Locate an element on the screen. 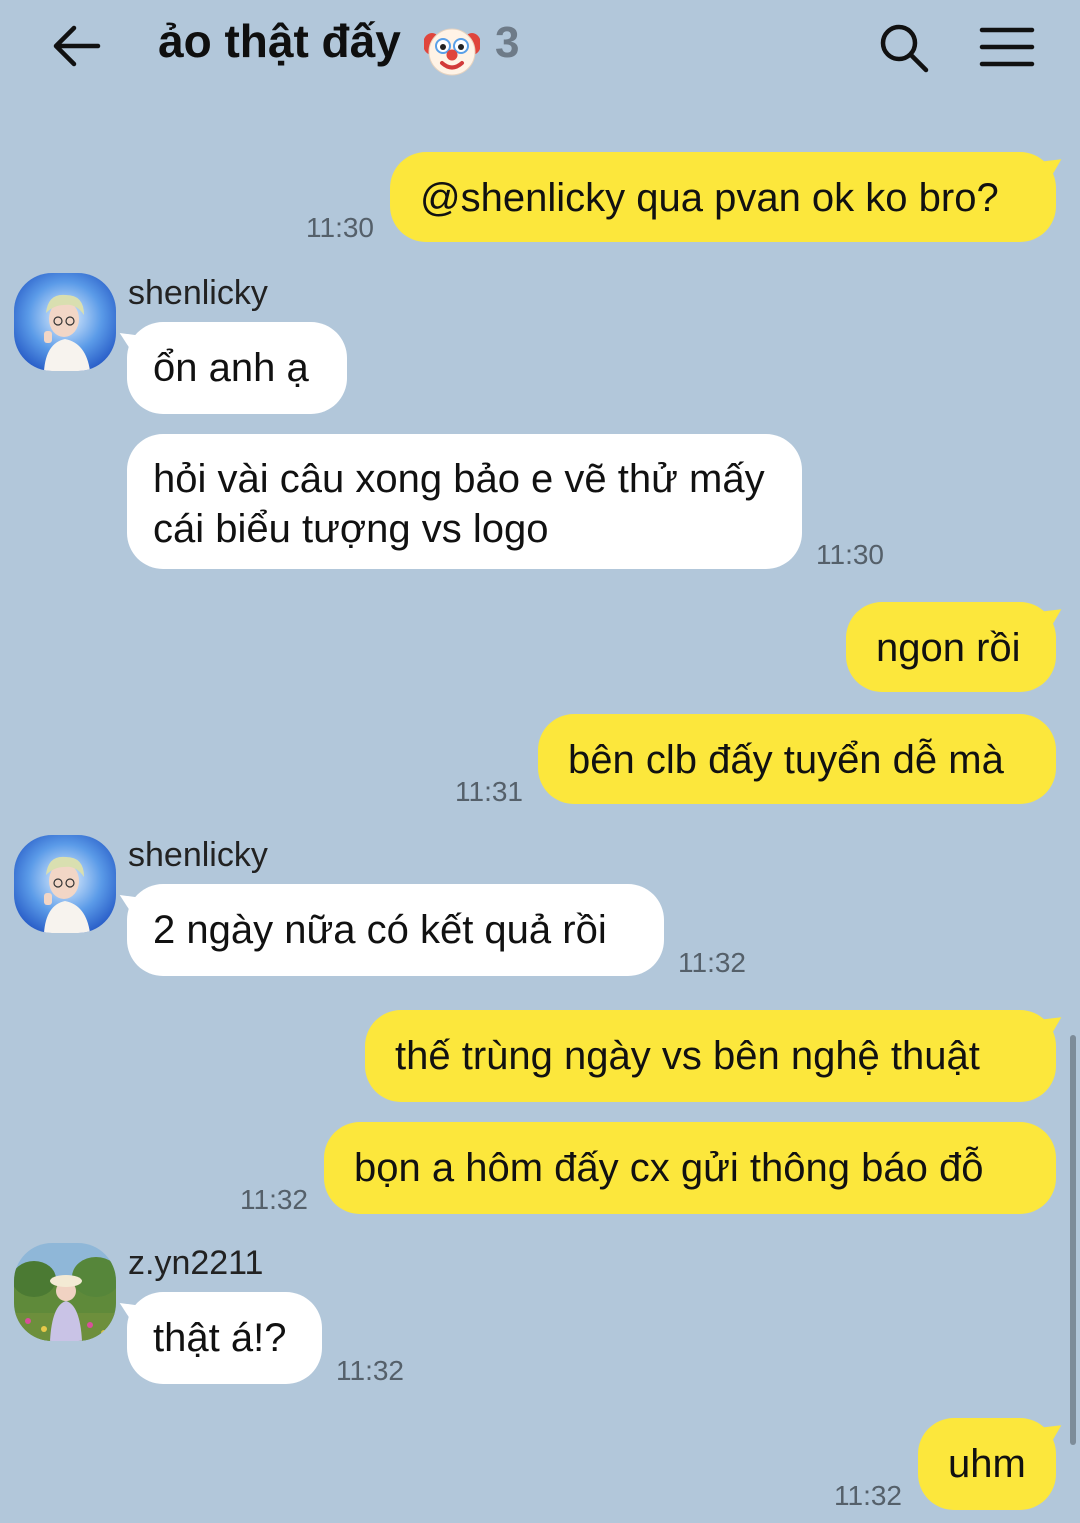 Image resolution: width=1080 pixels, height=1523 pixels. my-message-bubble: ngon rồi is located at coordinates (951, 647).